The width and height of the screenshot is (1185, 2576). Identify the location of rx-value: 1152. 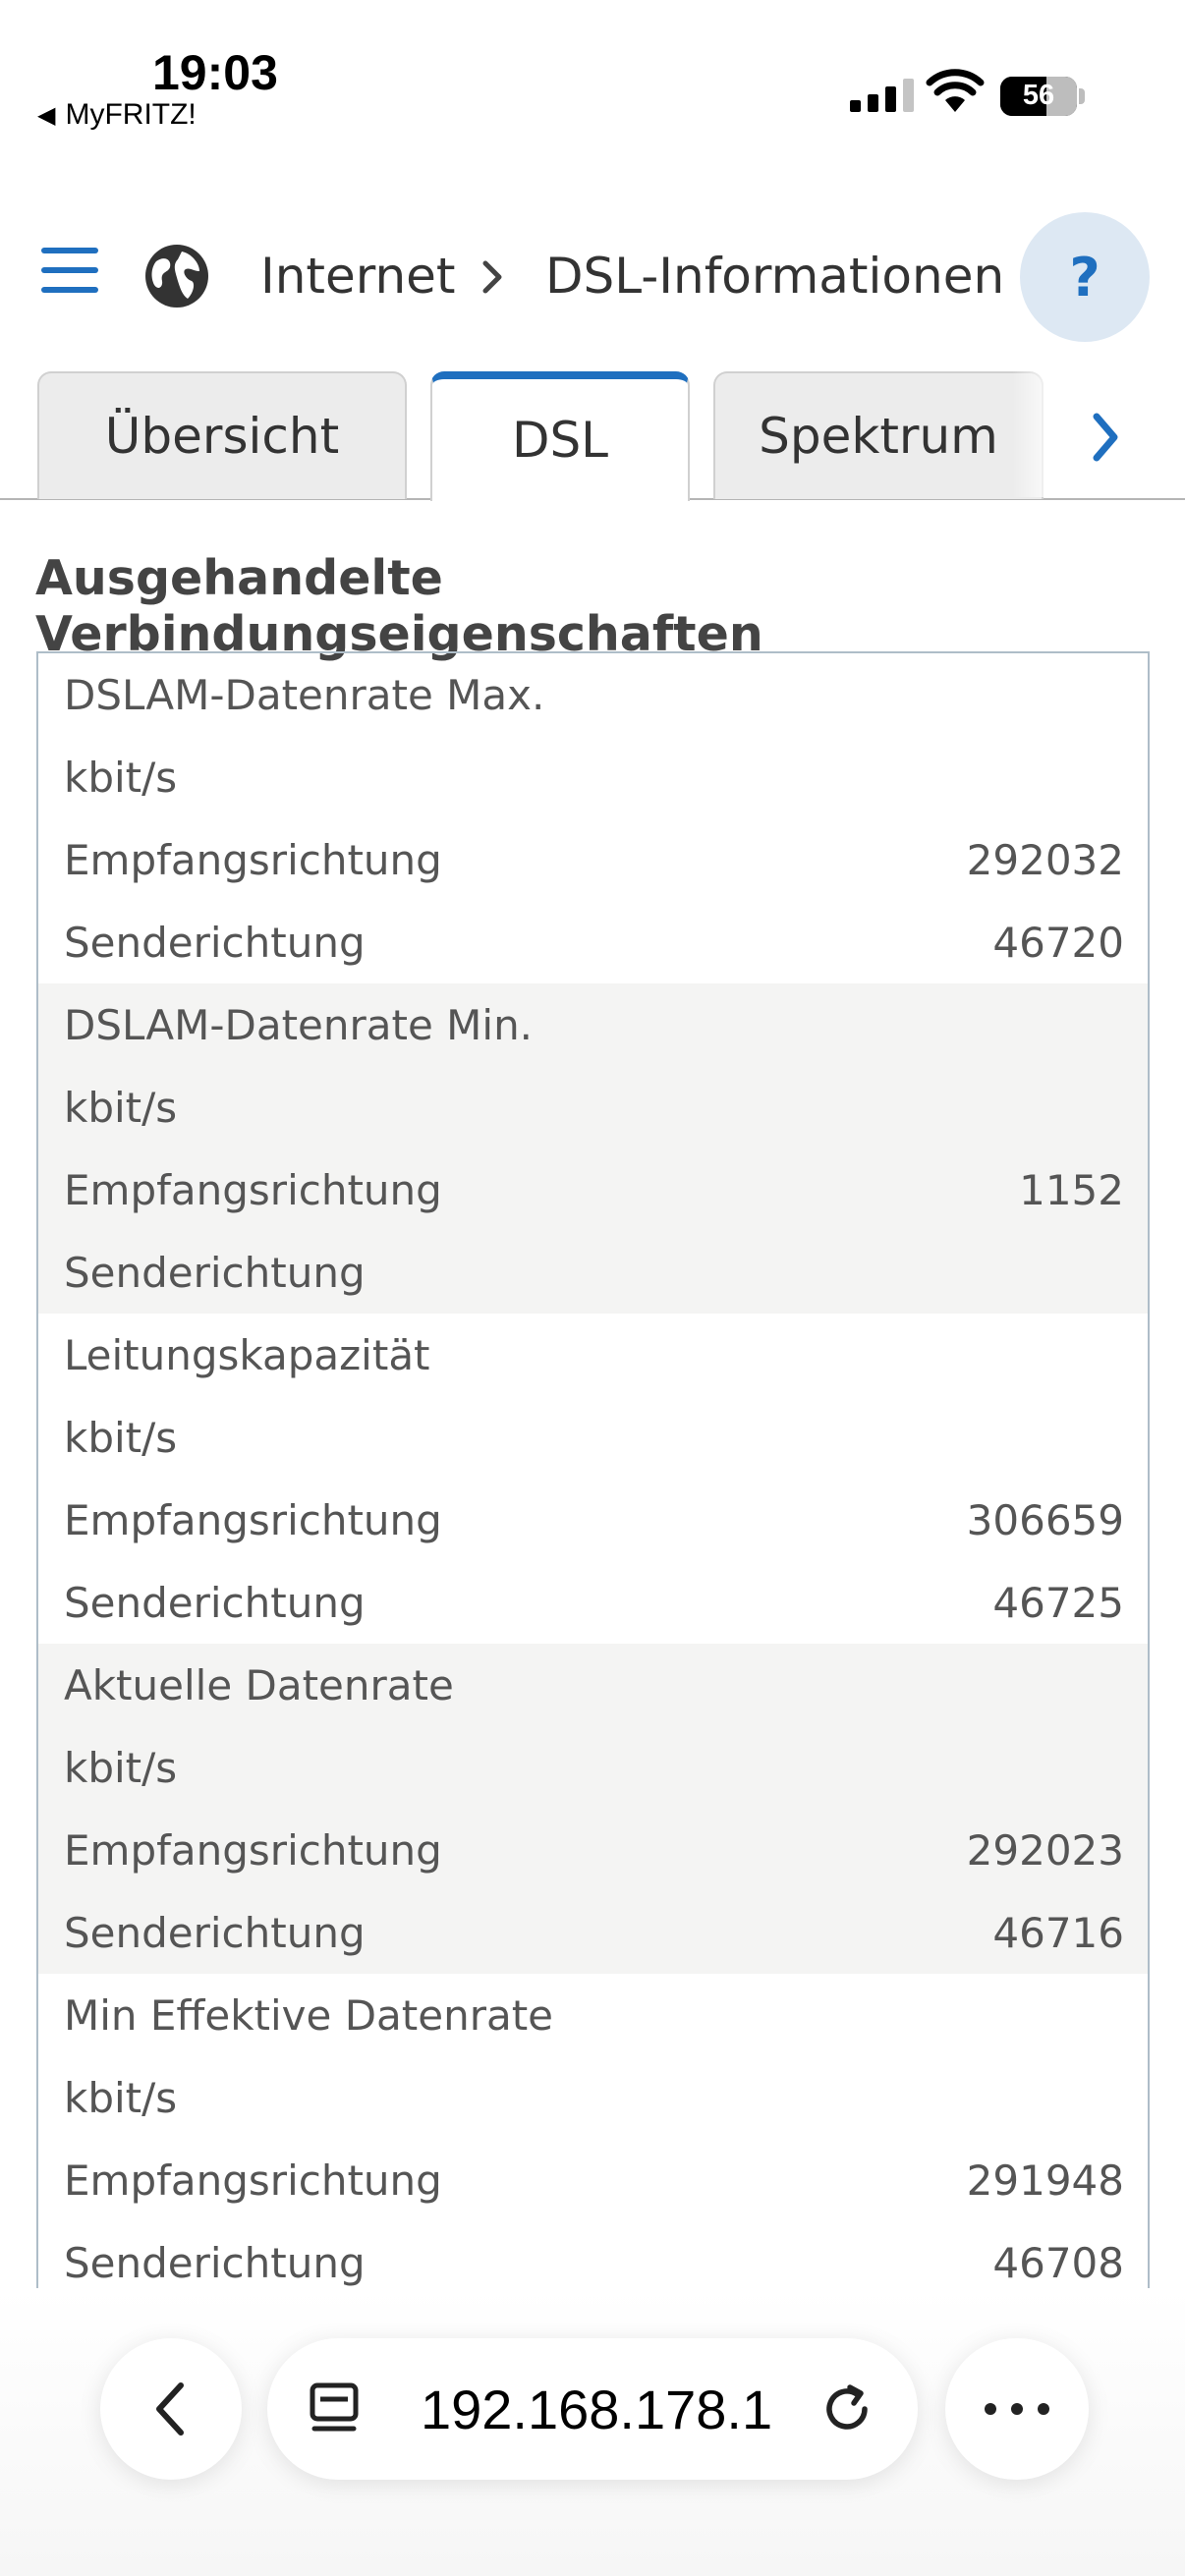
(1072, 1189).